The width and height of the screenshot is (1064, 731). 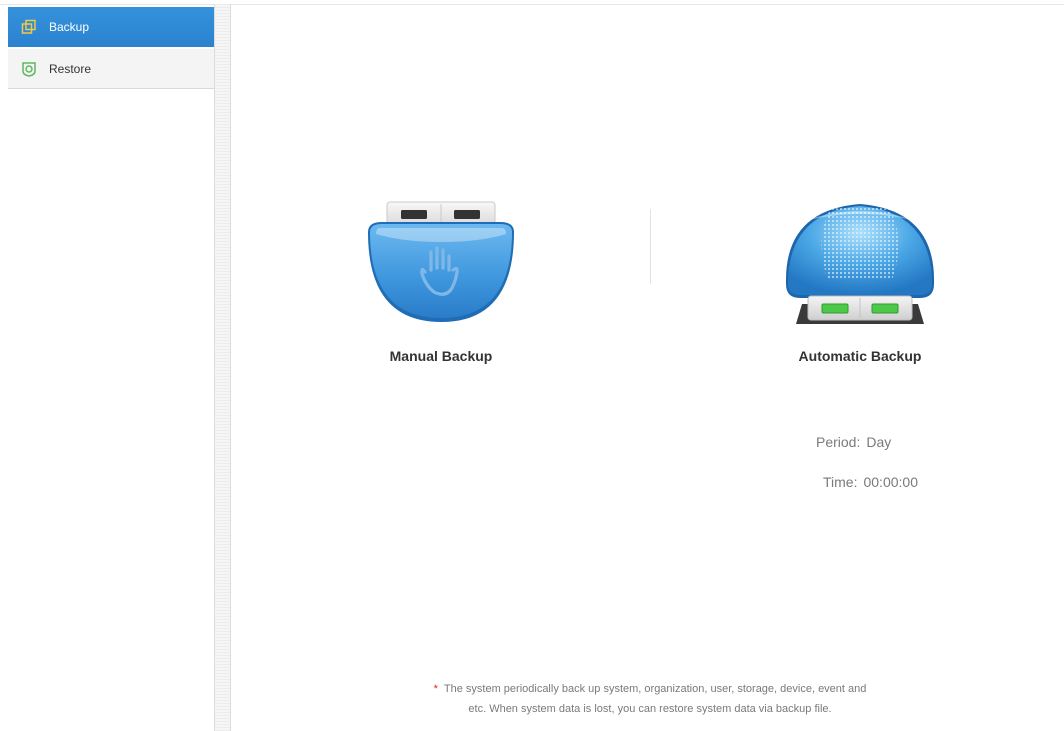 I want to click on restore-icon, so click(x=29, y=69).